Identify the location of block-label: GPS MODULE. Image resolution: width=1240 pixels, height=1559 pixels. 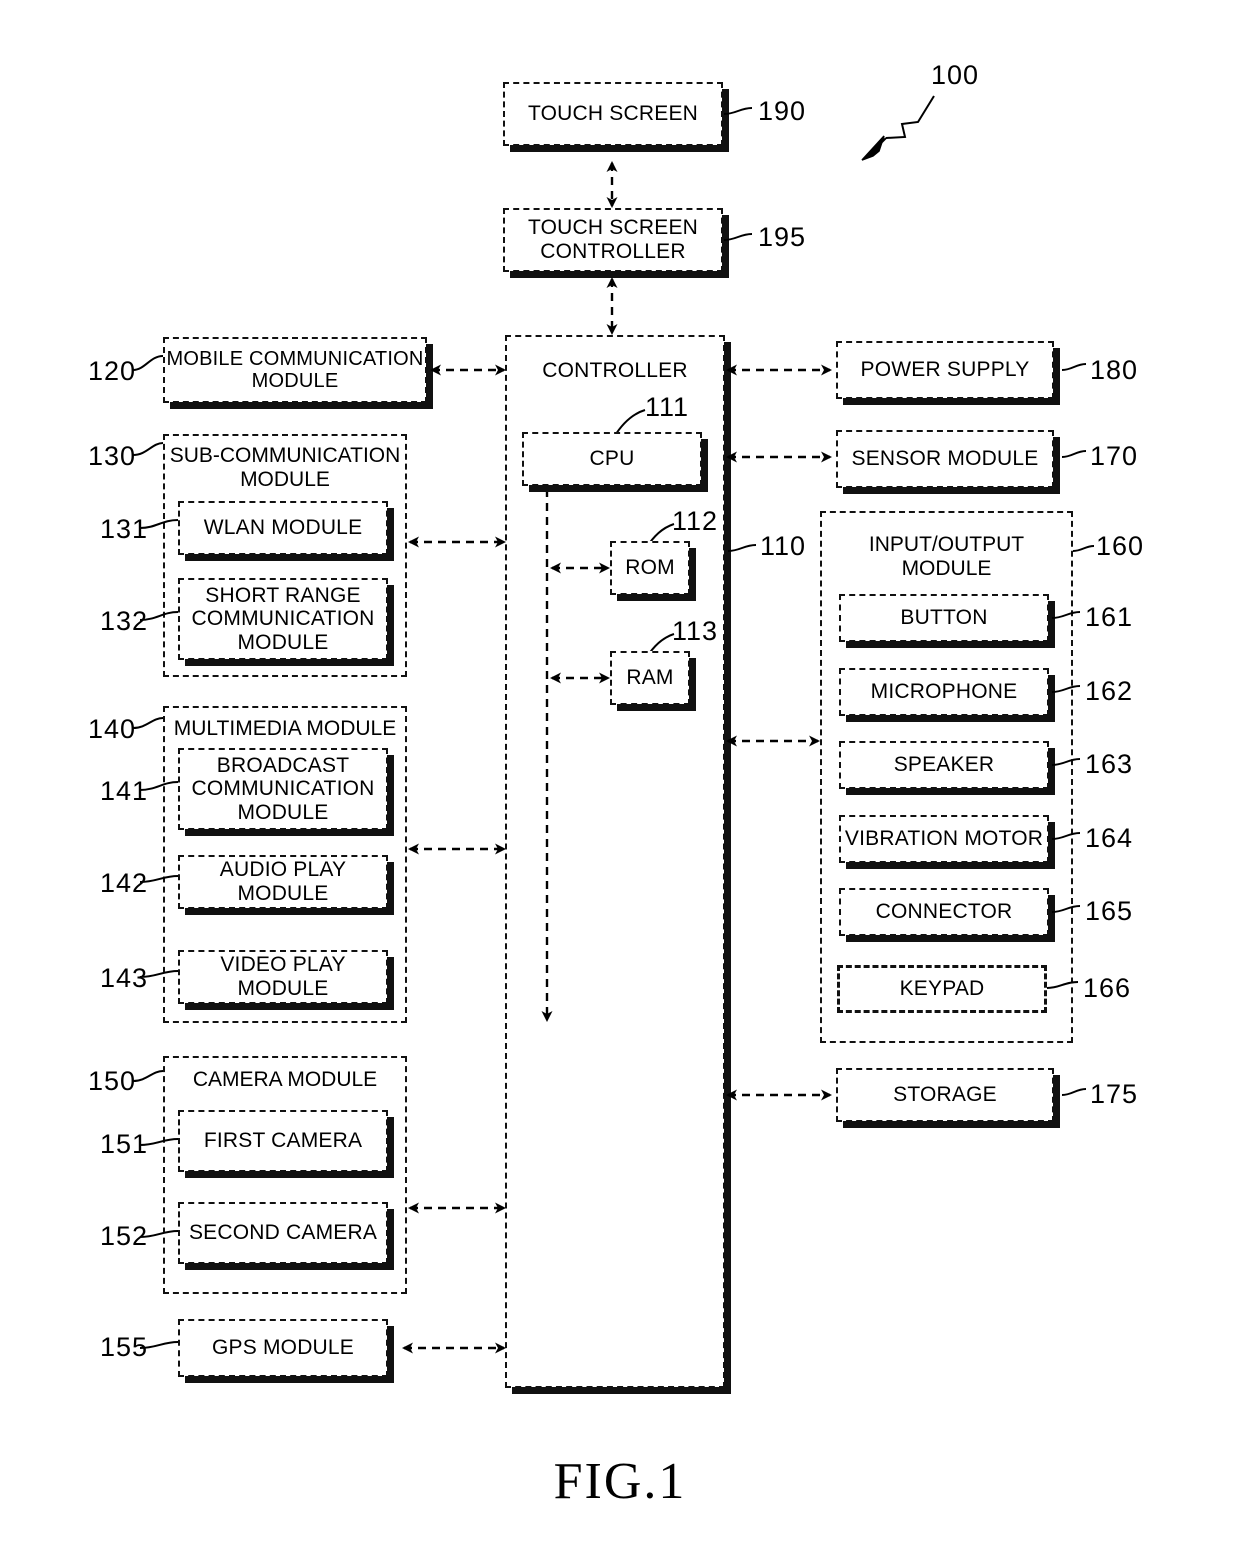
(283, 1348).